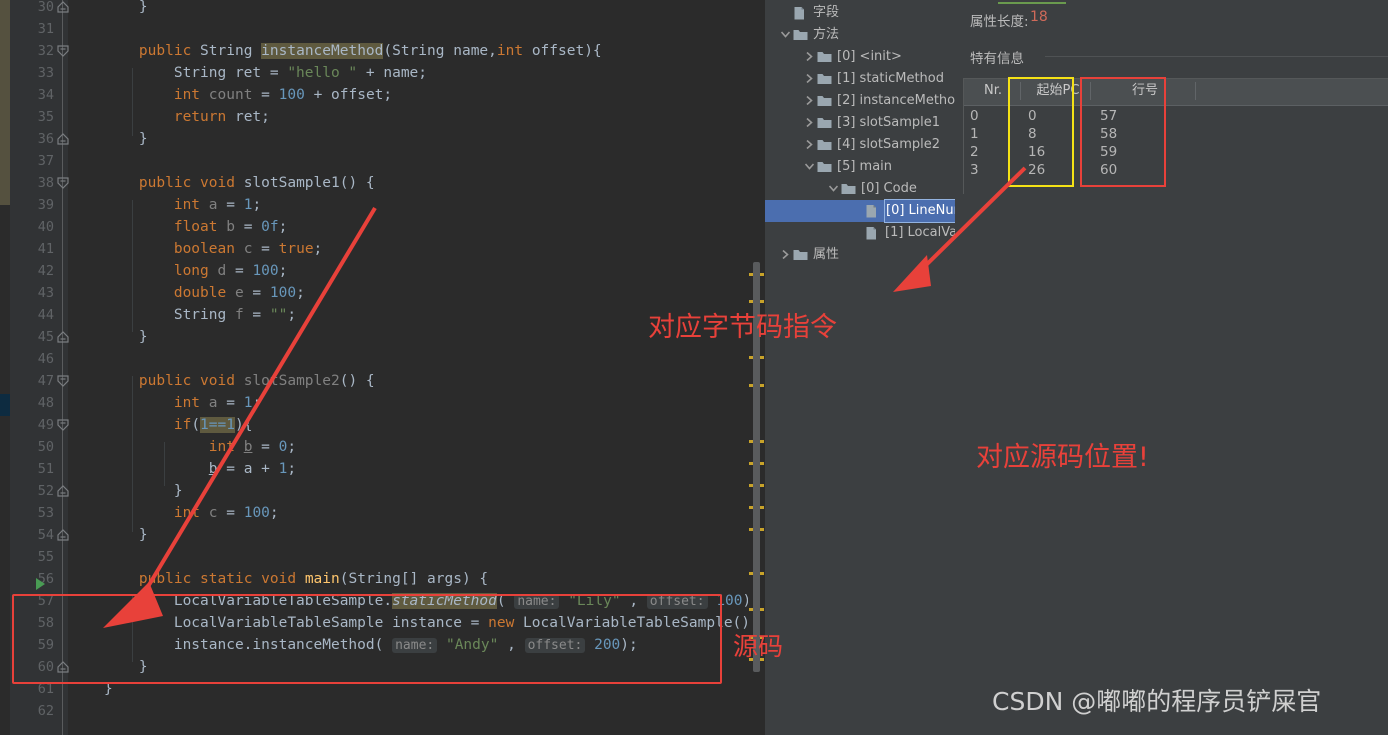 The height and width of the screenshot is (735, 1388). I want to click on code-line-text: int count = 100 + offset;, so click(248, 95).